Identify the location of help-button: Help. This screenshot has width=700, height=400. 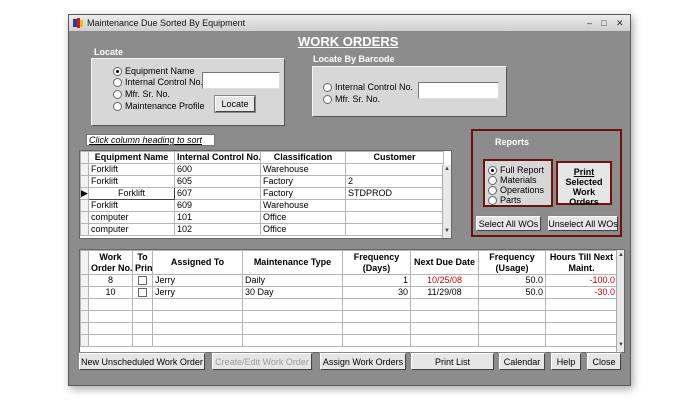
(566, 361).